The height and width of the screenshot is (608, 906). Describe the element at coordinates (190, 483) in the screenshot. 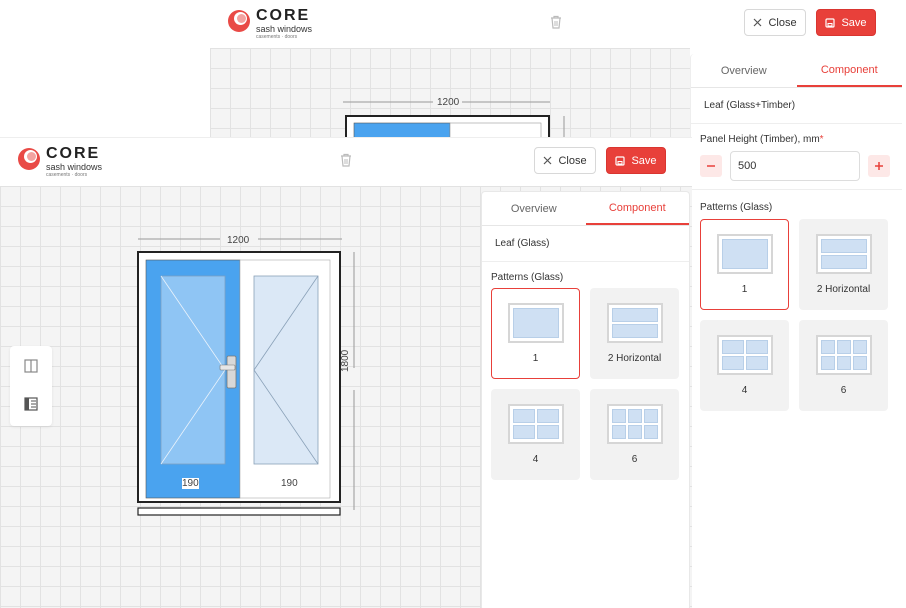

I see `left-leaf-width-label: 190` at that location.